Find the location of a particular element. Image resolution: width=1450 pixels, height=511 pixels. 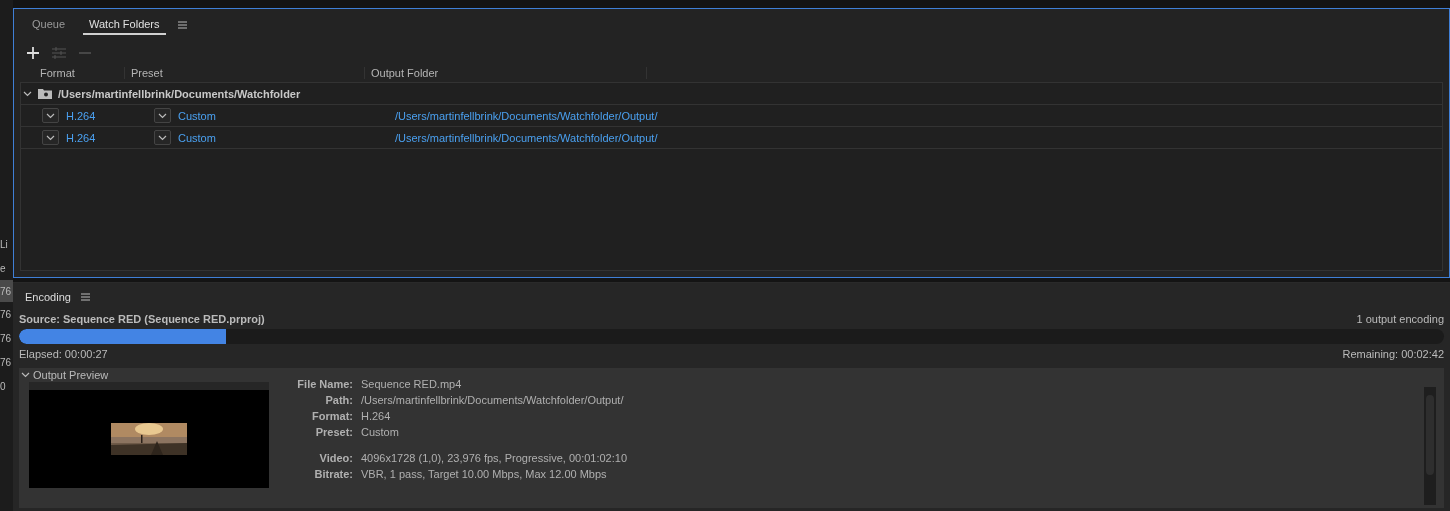

output-count: 1 output encoding is located at coordinates (1400, 319).